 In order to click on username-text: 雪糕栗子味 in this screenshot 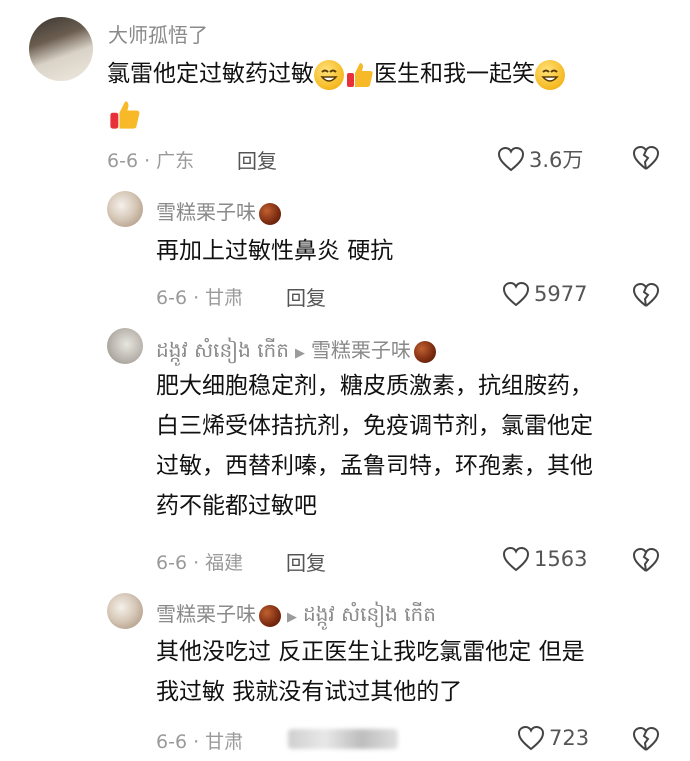, I will do `click(206, 212)`.